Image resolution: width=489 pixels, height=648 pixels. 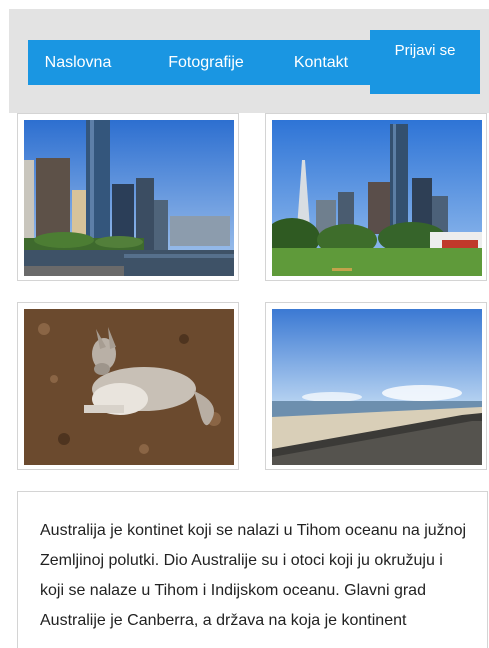 I want to click on main-nav: Naslovna Fotografije Kontakt Prijavi se, so click(x=254, y=62).